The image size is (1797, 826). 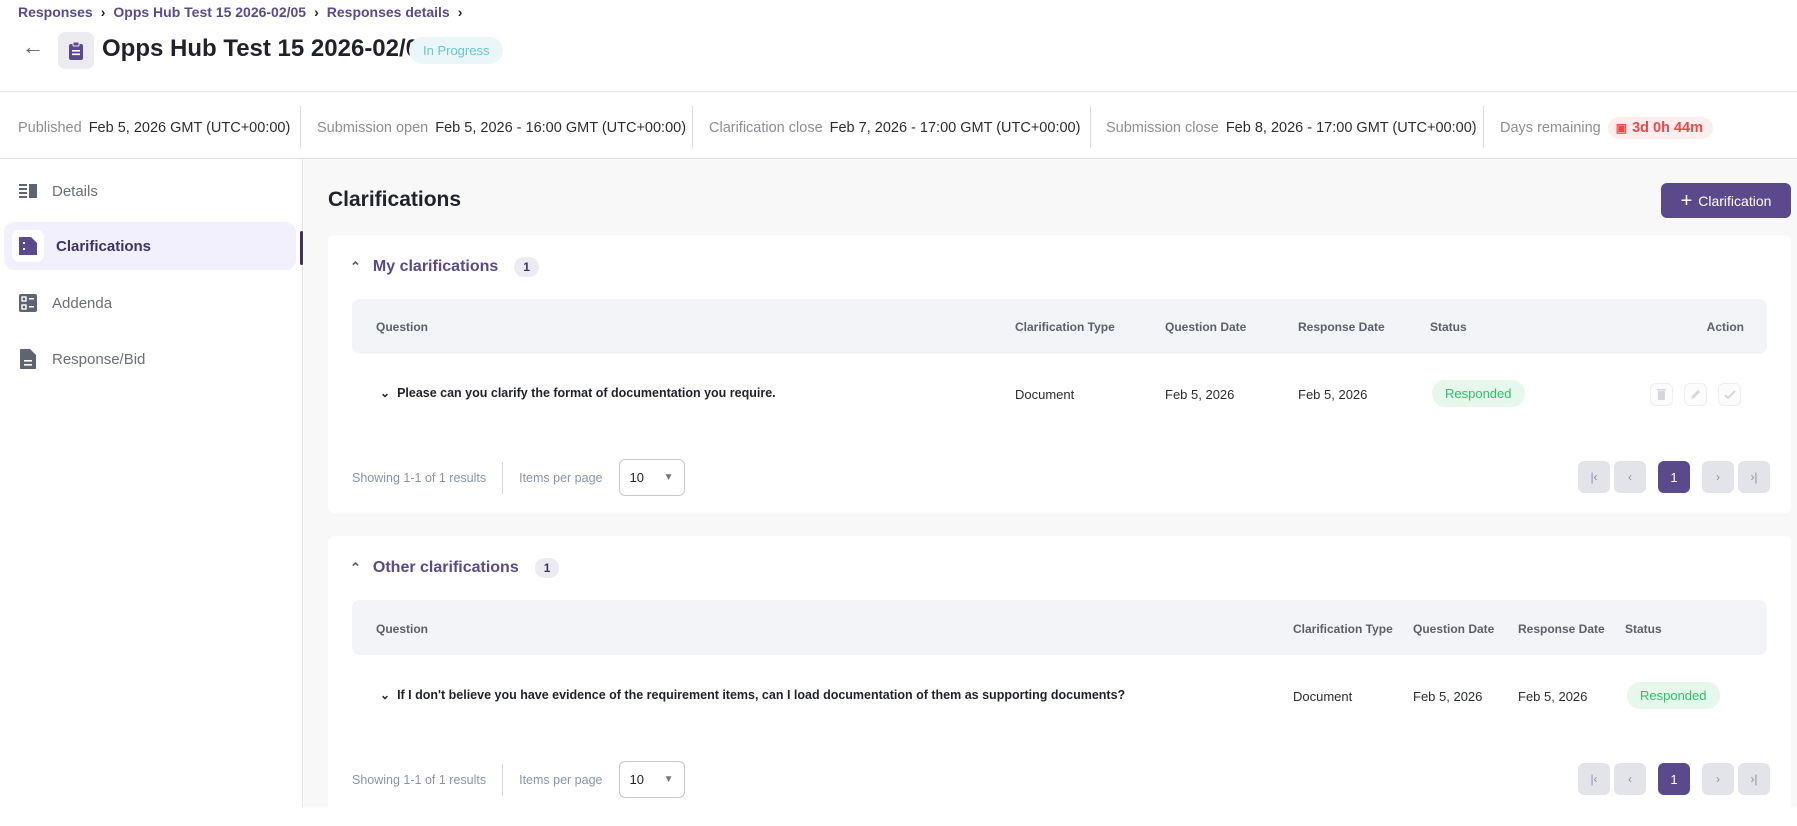 What do you see at coordinates (154, 128) in the screenshot?
I see `published-info: Published Feb 5, 2026 GMT (UTC+00:00)` at bounding box center [154, 128].